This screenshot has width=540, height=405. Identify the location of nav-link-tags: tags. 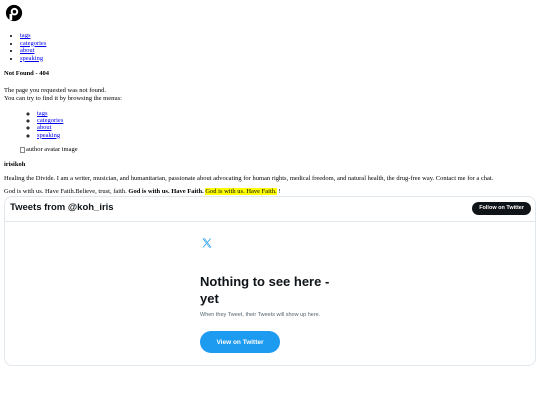
(25, 35).